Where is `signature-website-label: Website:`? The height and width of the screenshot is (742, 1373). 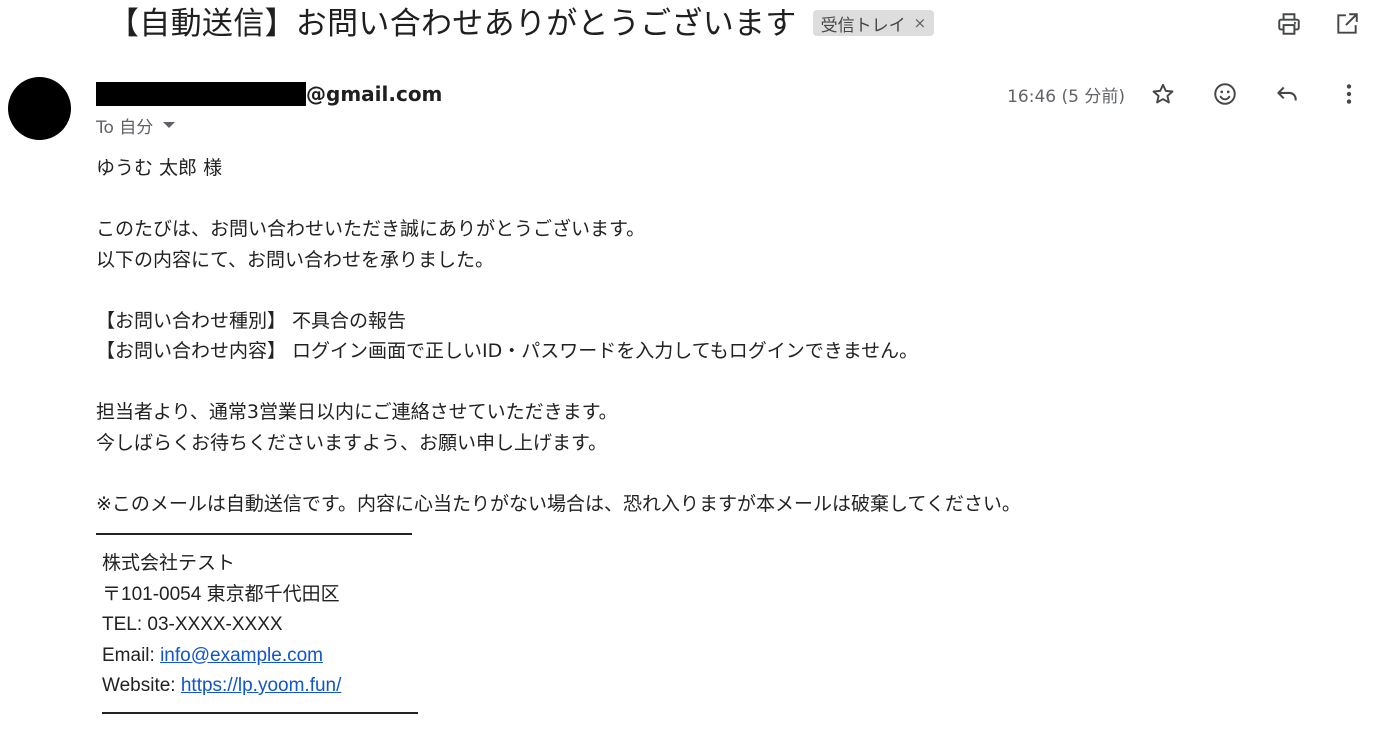
signature-website-label: Website: is located at coordinates (141, 685).